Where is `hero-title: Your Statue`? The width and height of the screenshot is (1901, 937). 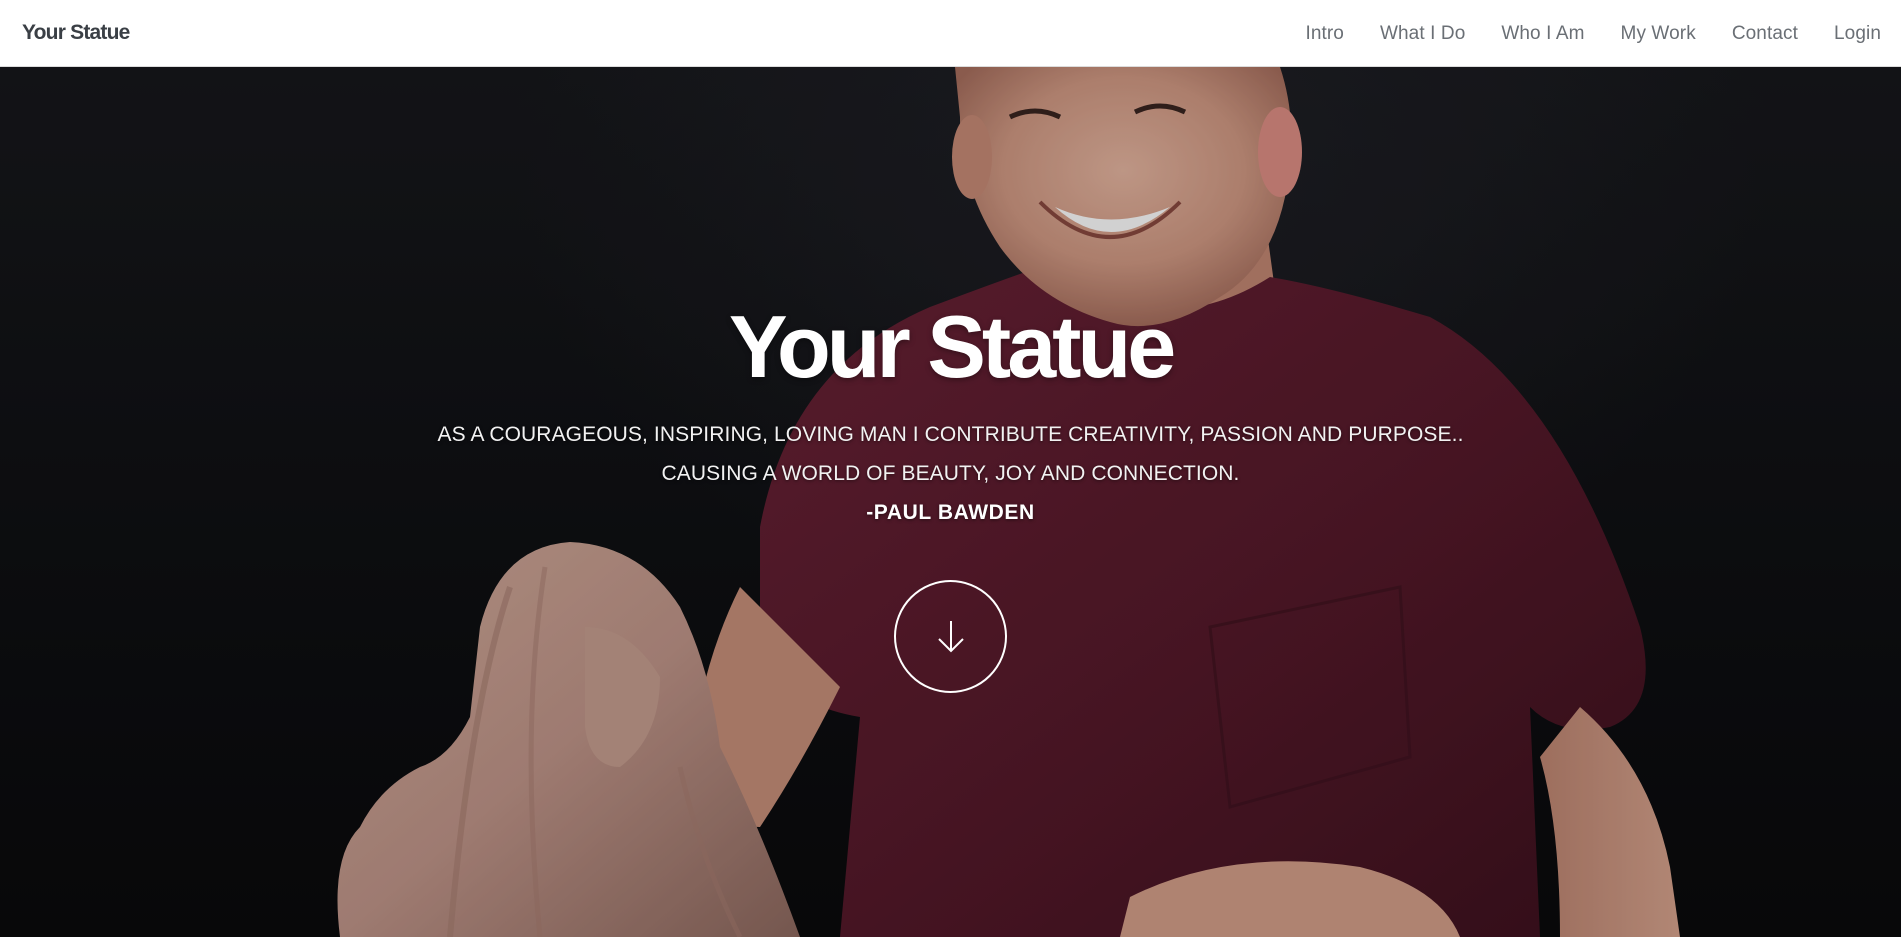
hero-title: Your Statue is located at coordinates (952, 346).